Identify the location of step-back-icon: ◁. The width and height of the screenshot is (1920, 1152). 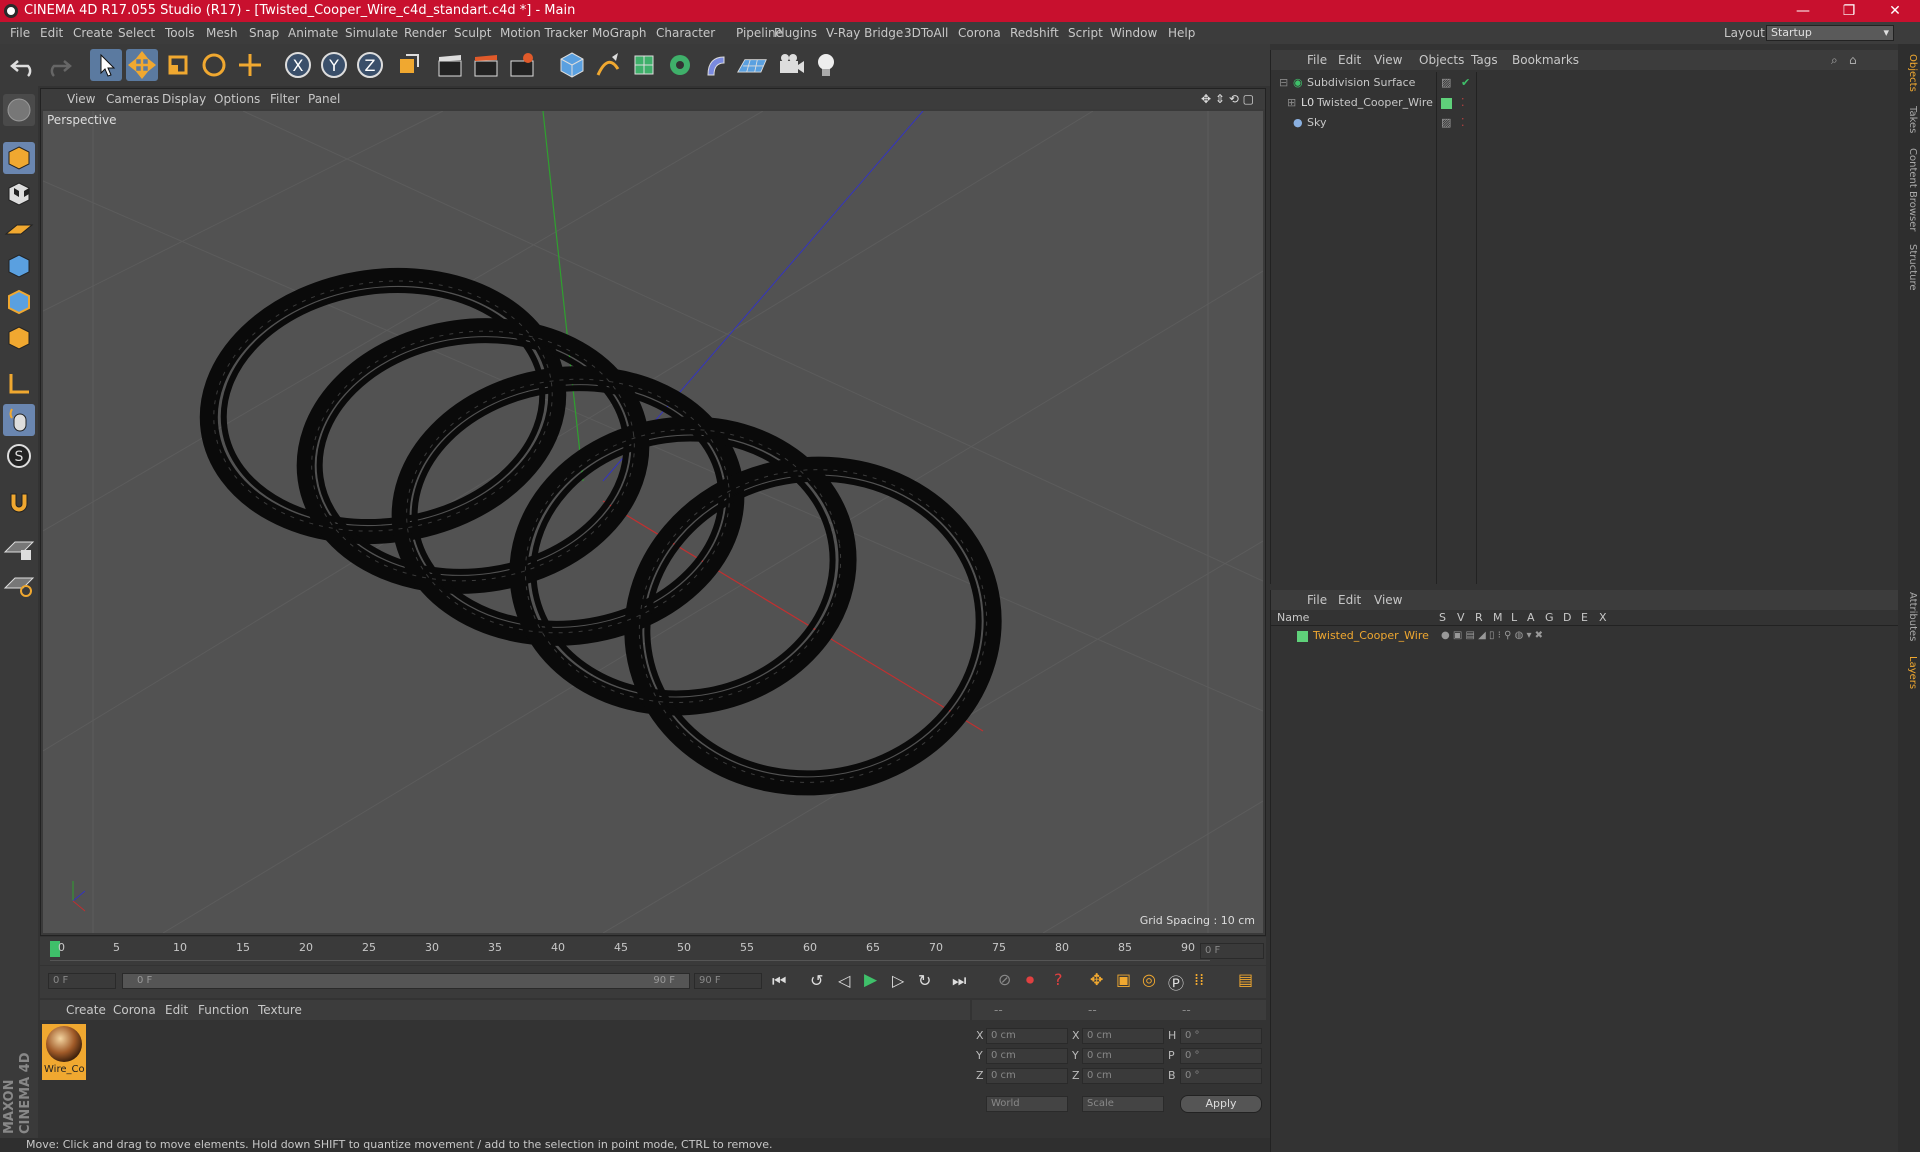
(844, 980).